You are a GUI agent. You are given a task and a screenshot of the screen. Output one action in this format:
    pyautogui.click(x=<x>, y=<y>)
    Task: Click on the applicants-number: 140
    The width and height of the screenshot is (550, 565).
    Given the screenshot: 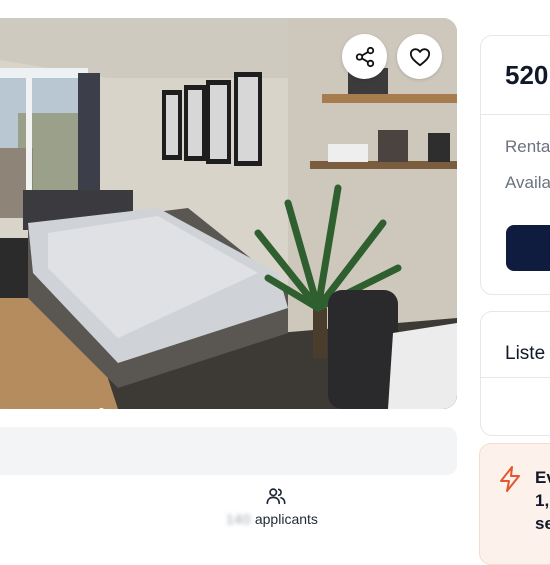 What is the action you would take?
    pyautogui.click(x=238, y=519)
    